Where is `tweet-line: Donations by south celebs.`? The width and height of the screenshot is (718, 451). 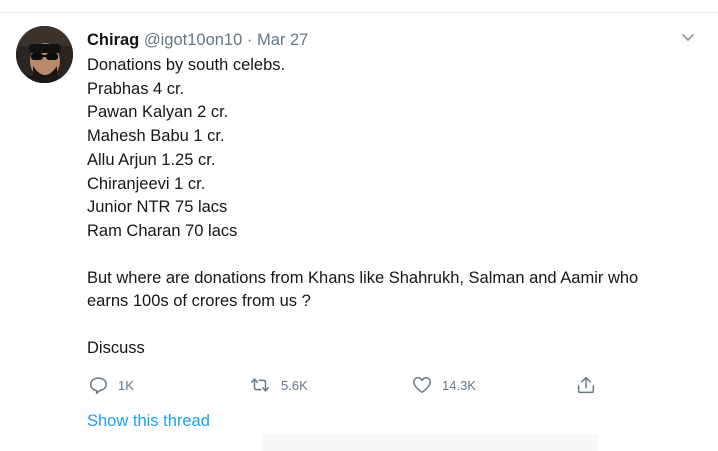 tweet-line: Donations by south celebs. is located at coordinates (186, 65).